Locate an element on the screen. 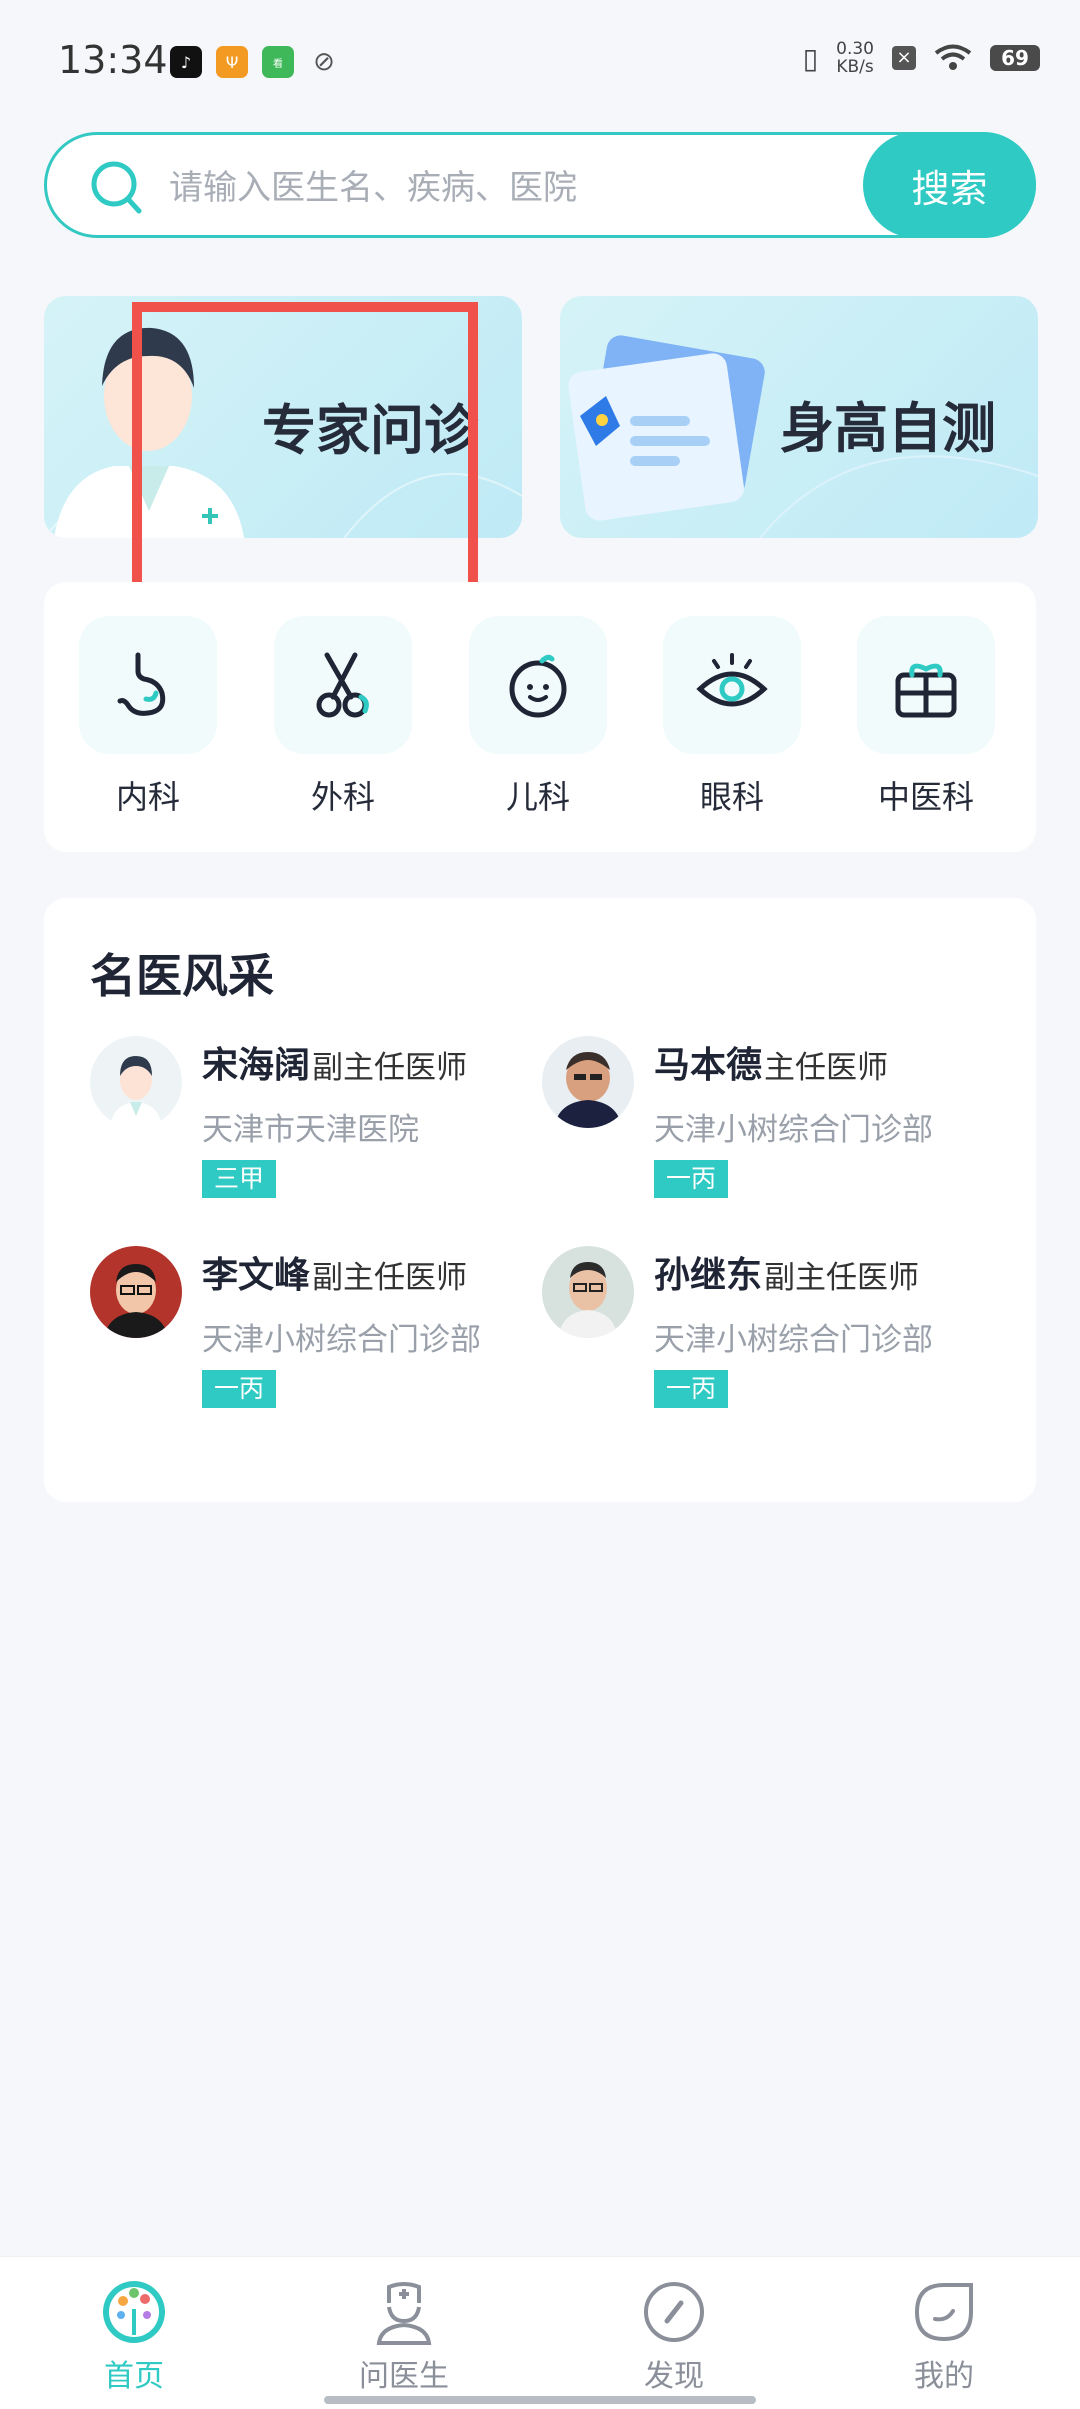 The height and width of the screenshot is (2409, 1080). department-grid: 内科 外科 儿科 眼科 中医科 is located at coordinates (540, 717).